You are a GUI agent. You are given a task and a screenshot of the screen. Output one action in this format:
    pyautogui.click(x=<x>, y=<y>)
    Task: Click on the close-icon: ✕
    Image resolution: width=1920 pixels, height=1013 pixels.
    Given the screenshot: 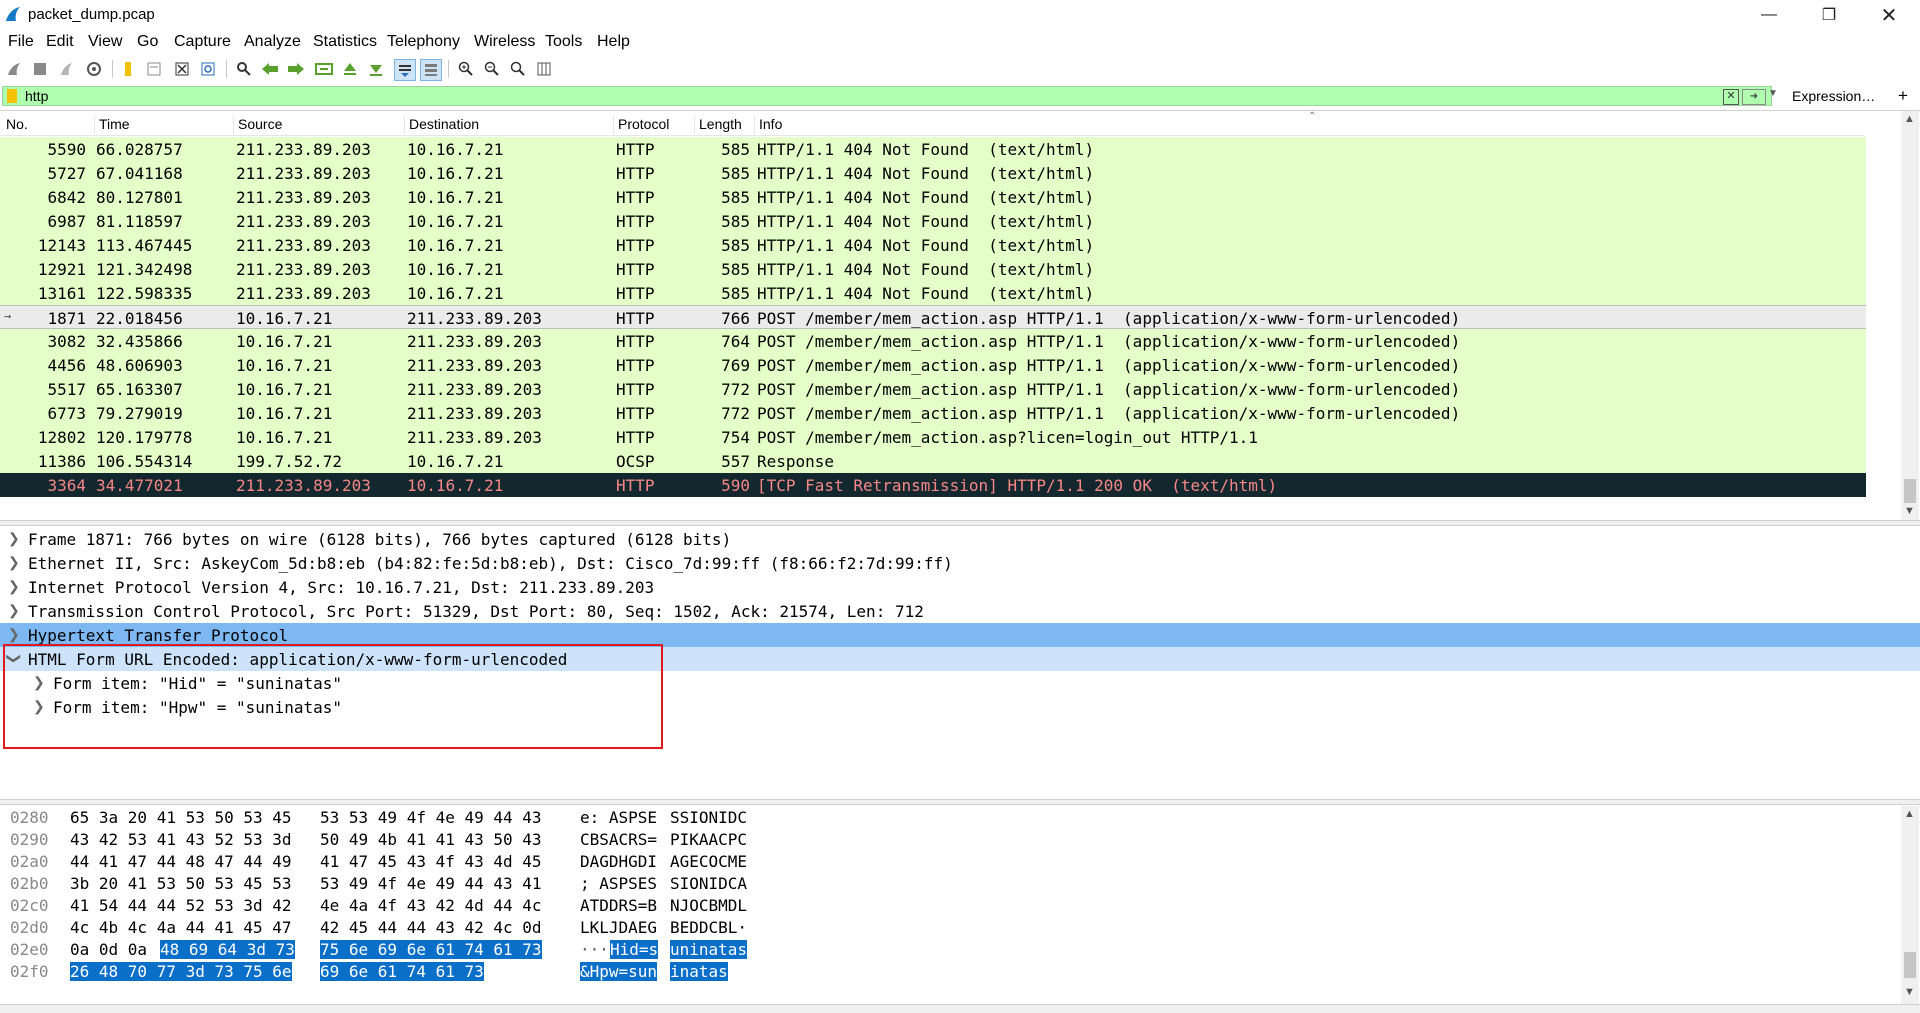 What is the action you would take?
    pyautogui.click(x=1889, y=15)
    